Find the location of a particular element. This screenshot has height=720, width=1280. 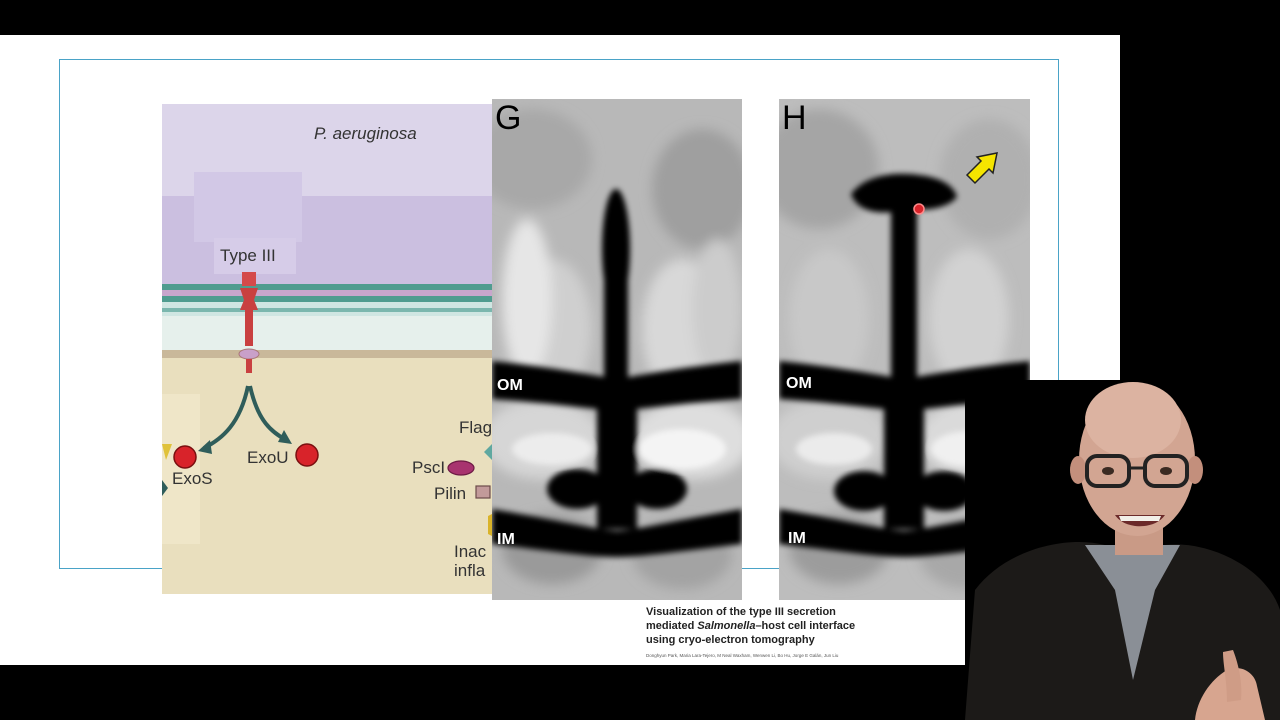

pscl-icon is located at coordinates (461, 468).